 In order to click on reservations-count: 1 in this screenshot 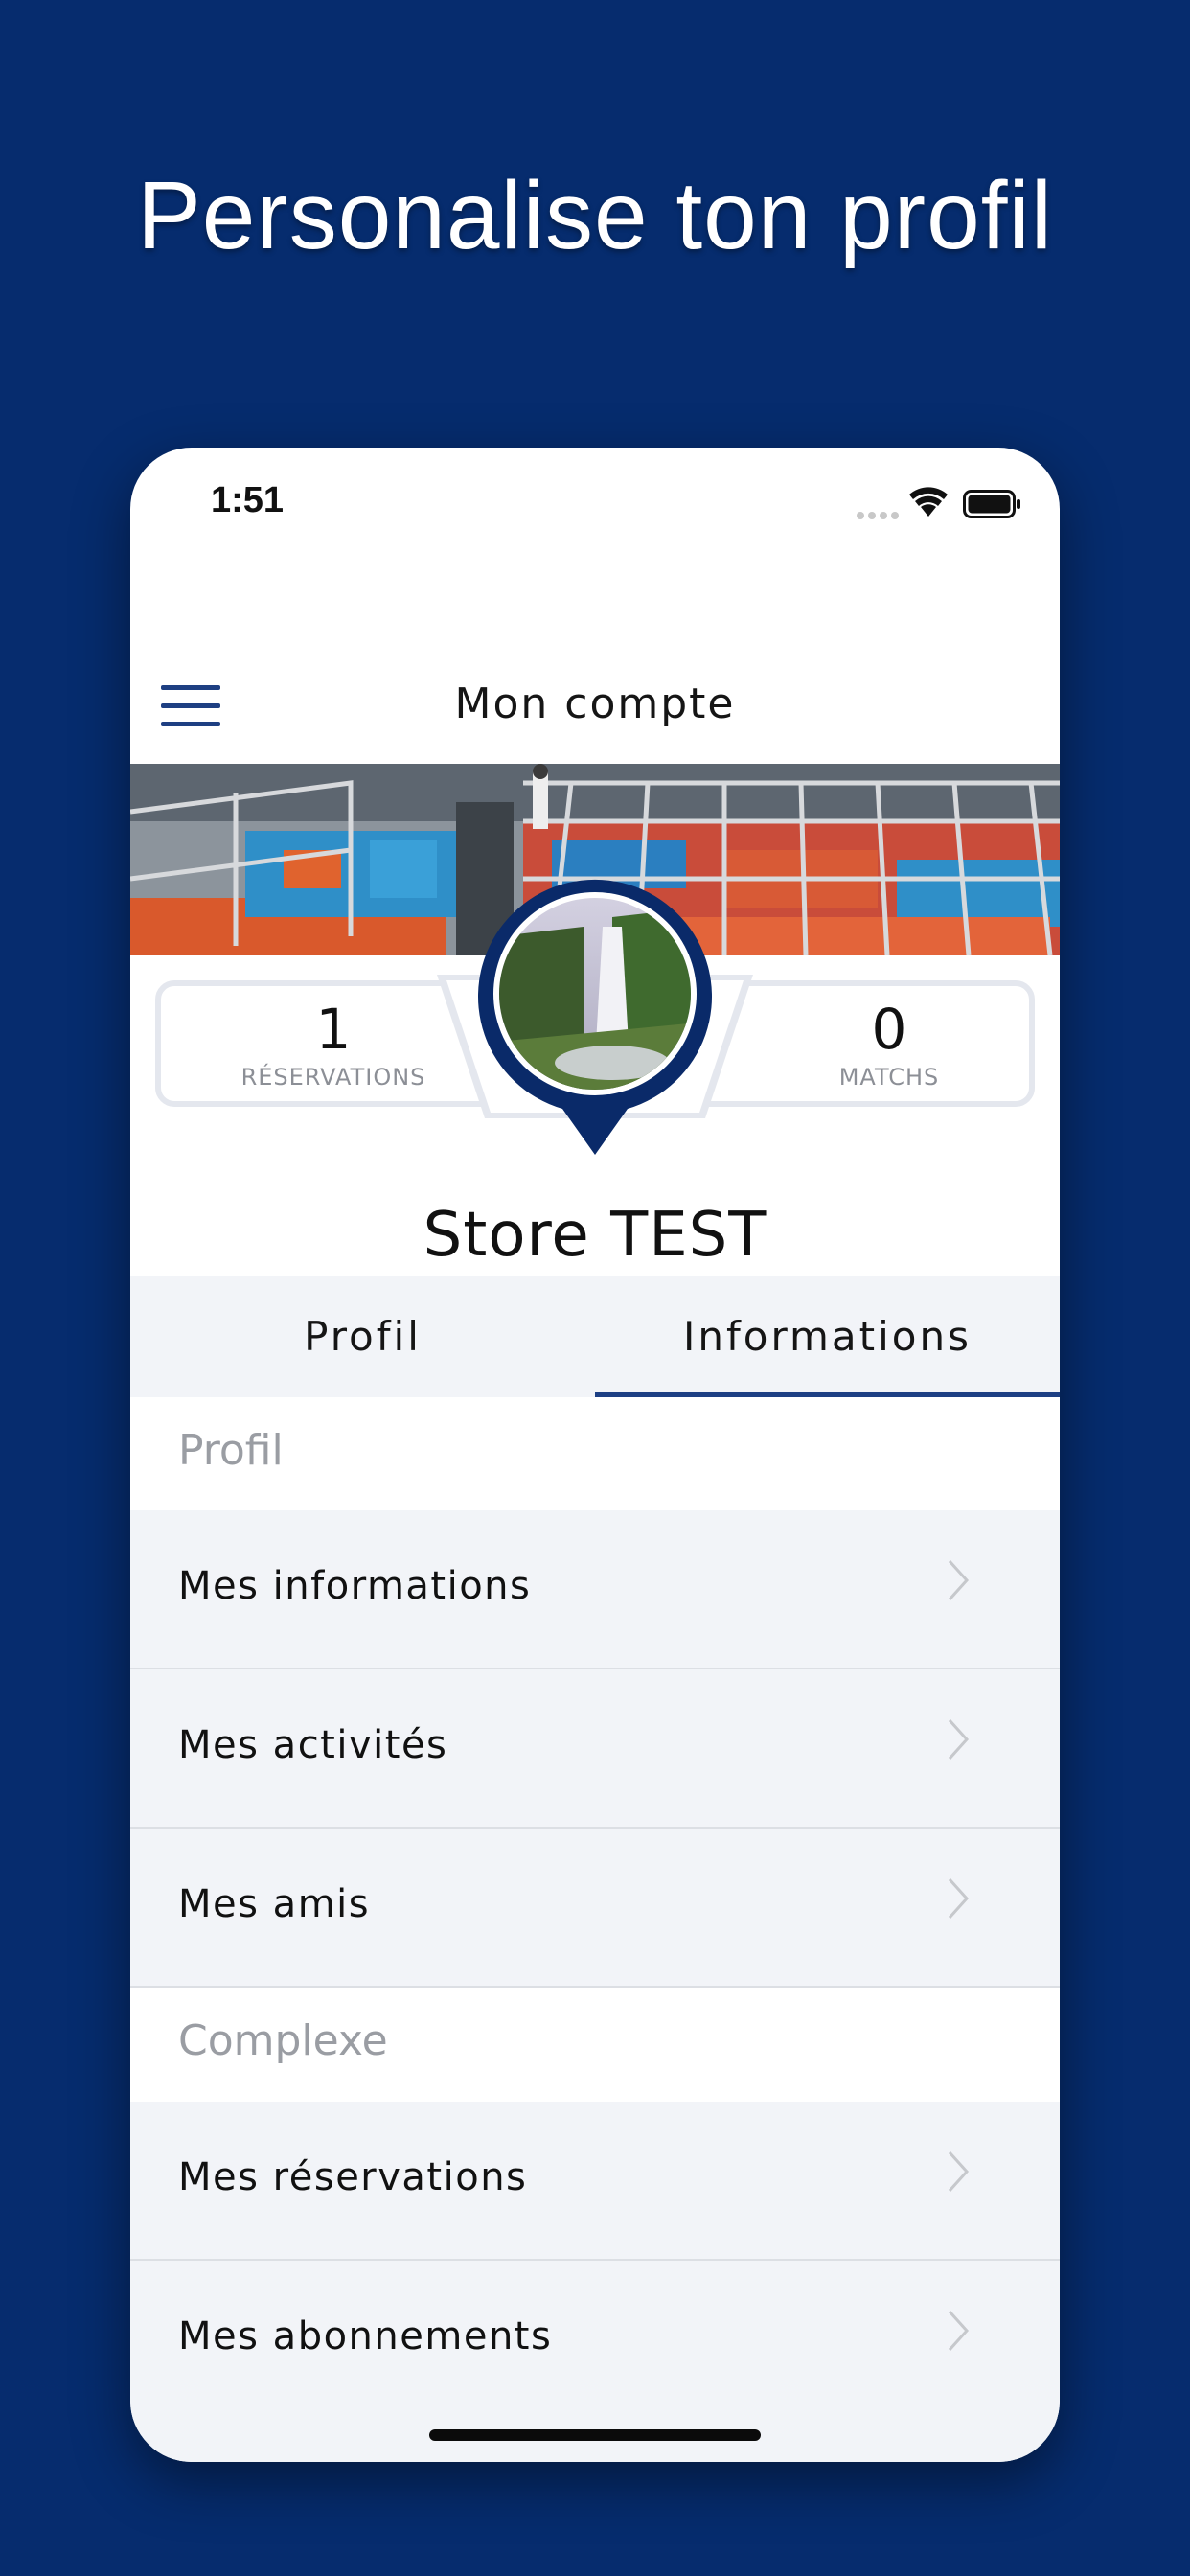, I will do `click(334, 1029)`.